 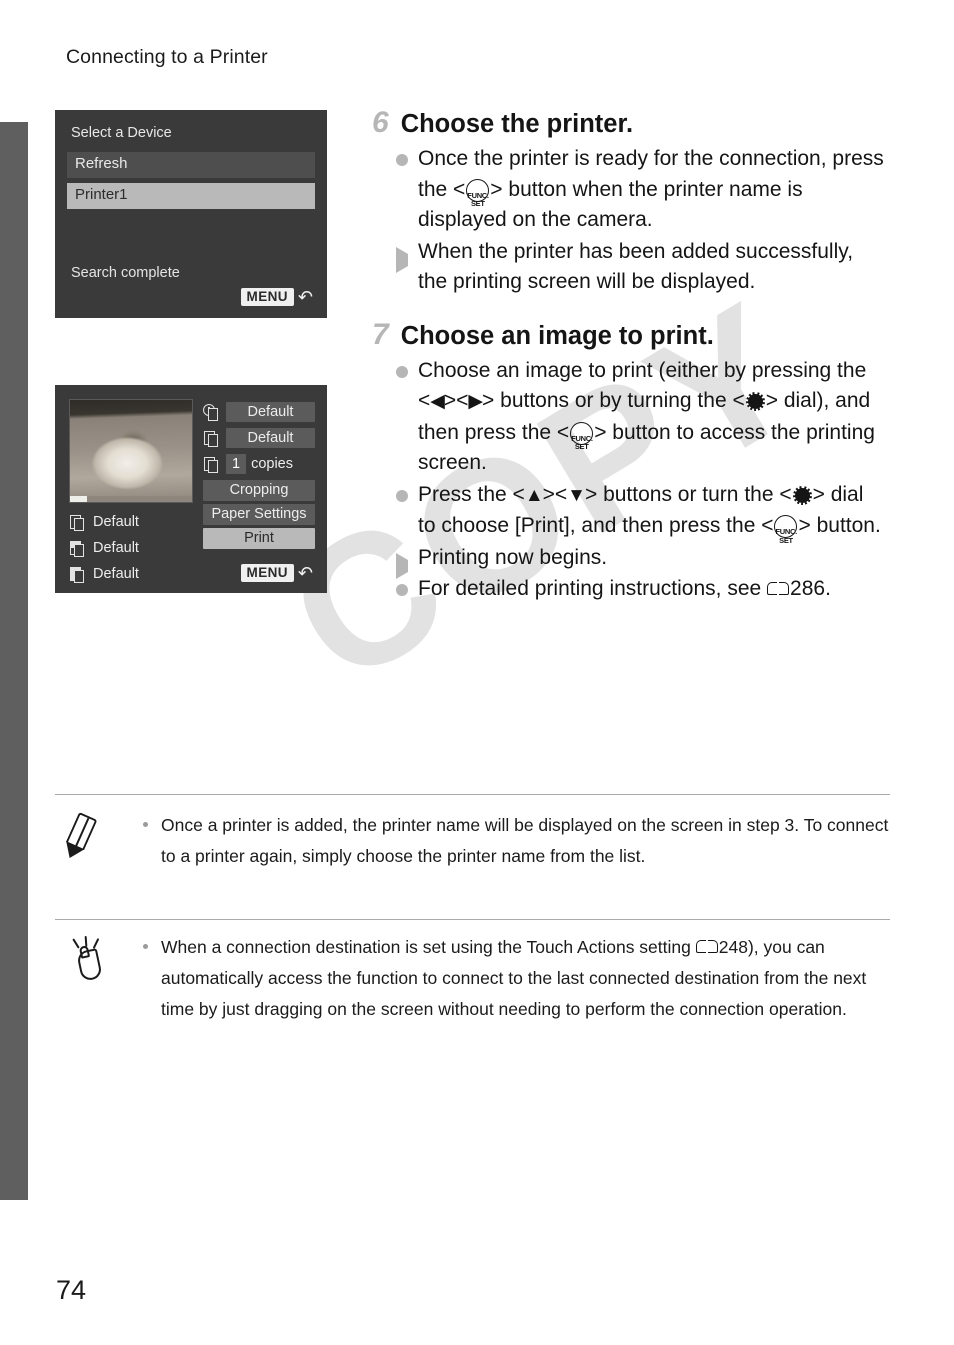 I want to click on paper-options-list: Default Default Default, so click(x=104, y=548).